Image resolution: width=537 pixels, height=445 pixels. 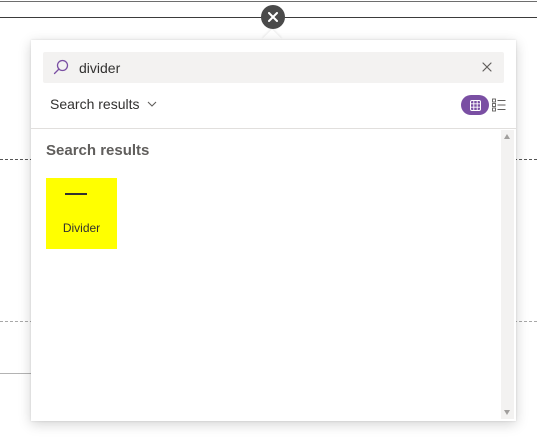 I want to click on grid-view-icon, so click(x=475, y=105).